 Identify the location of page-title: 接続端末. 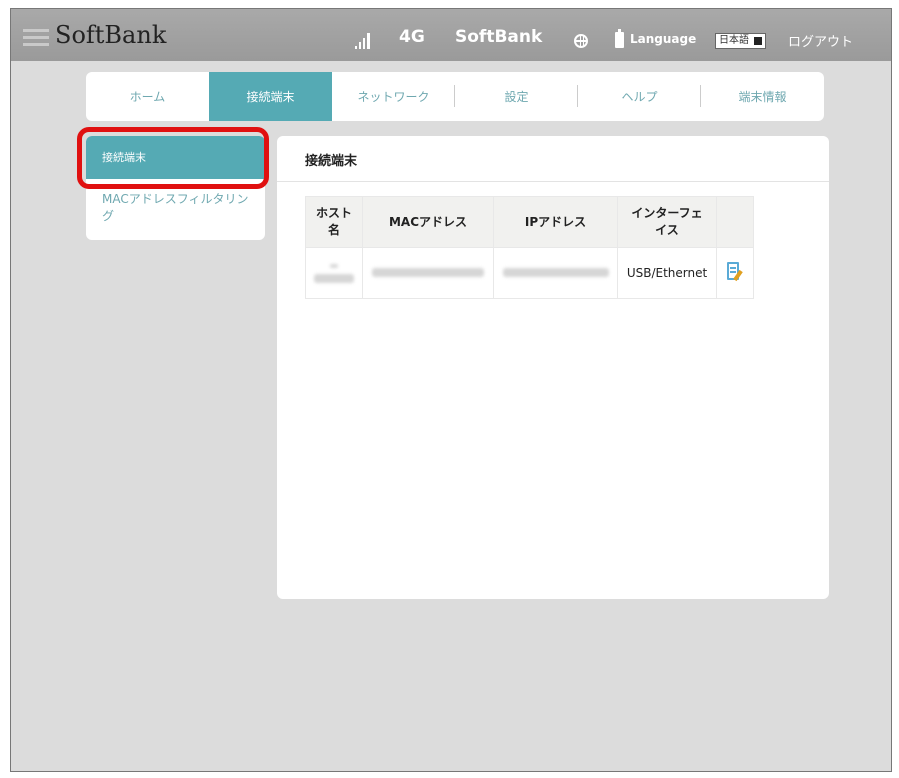
(331, 161).